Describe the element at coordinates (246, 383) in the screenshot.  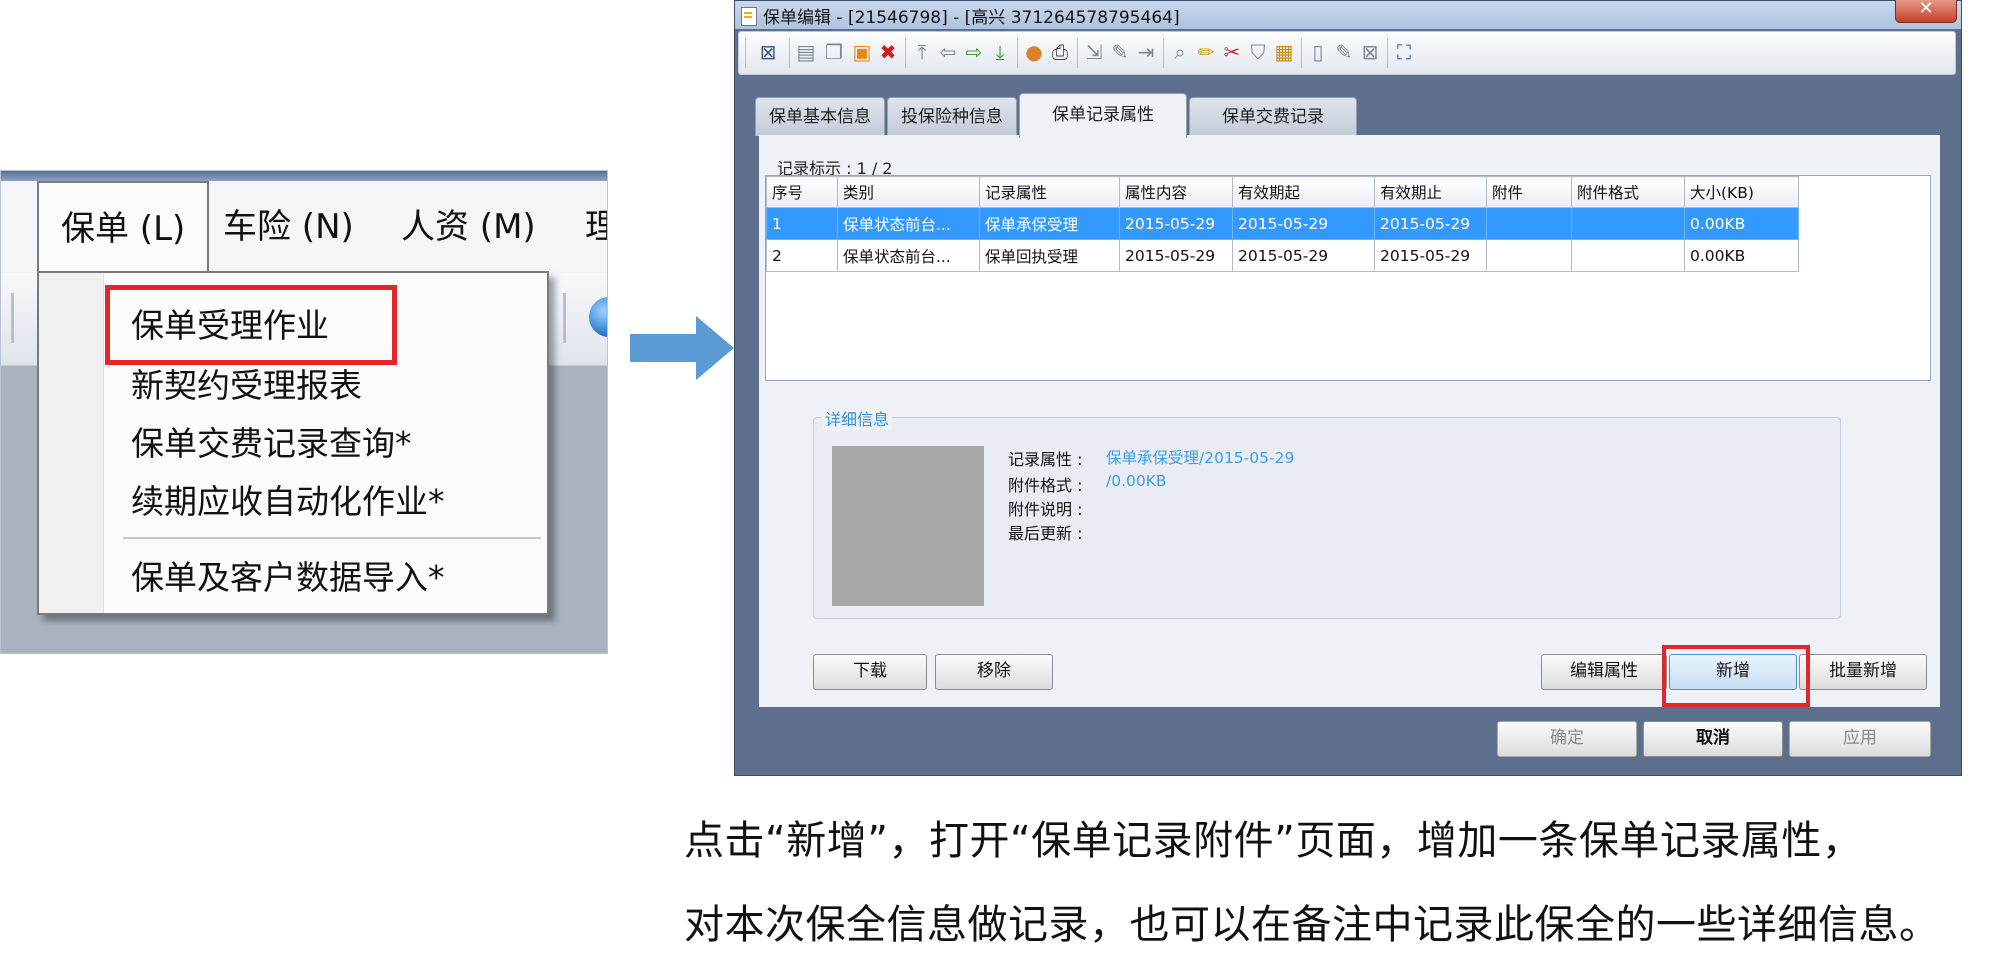
I see `menu-item-new-contract-report: 新契约受理报表` at that location.